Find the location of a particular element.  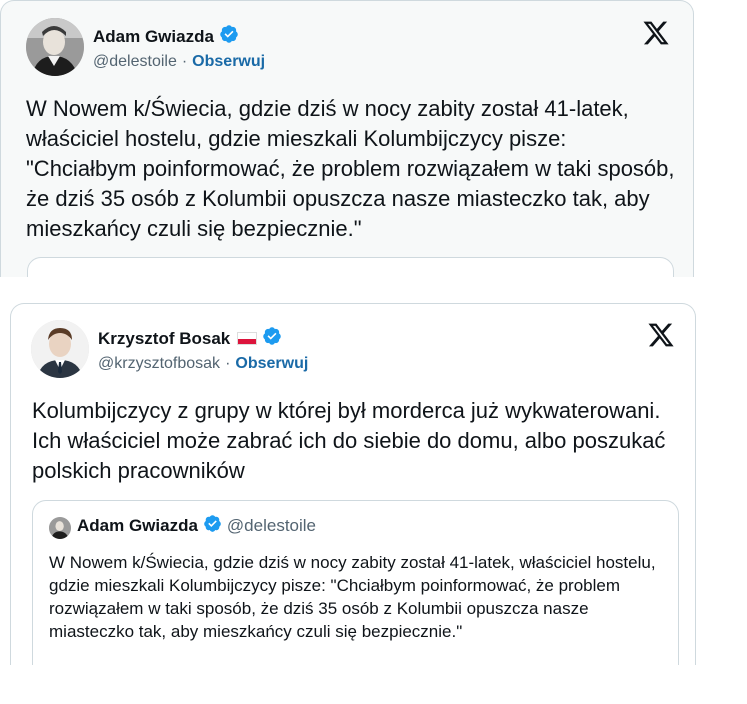

author-handle: @delestoile is located at coordinates (135, 62).